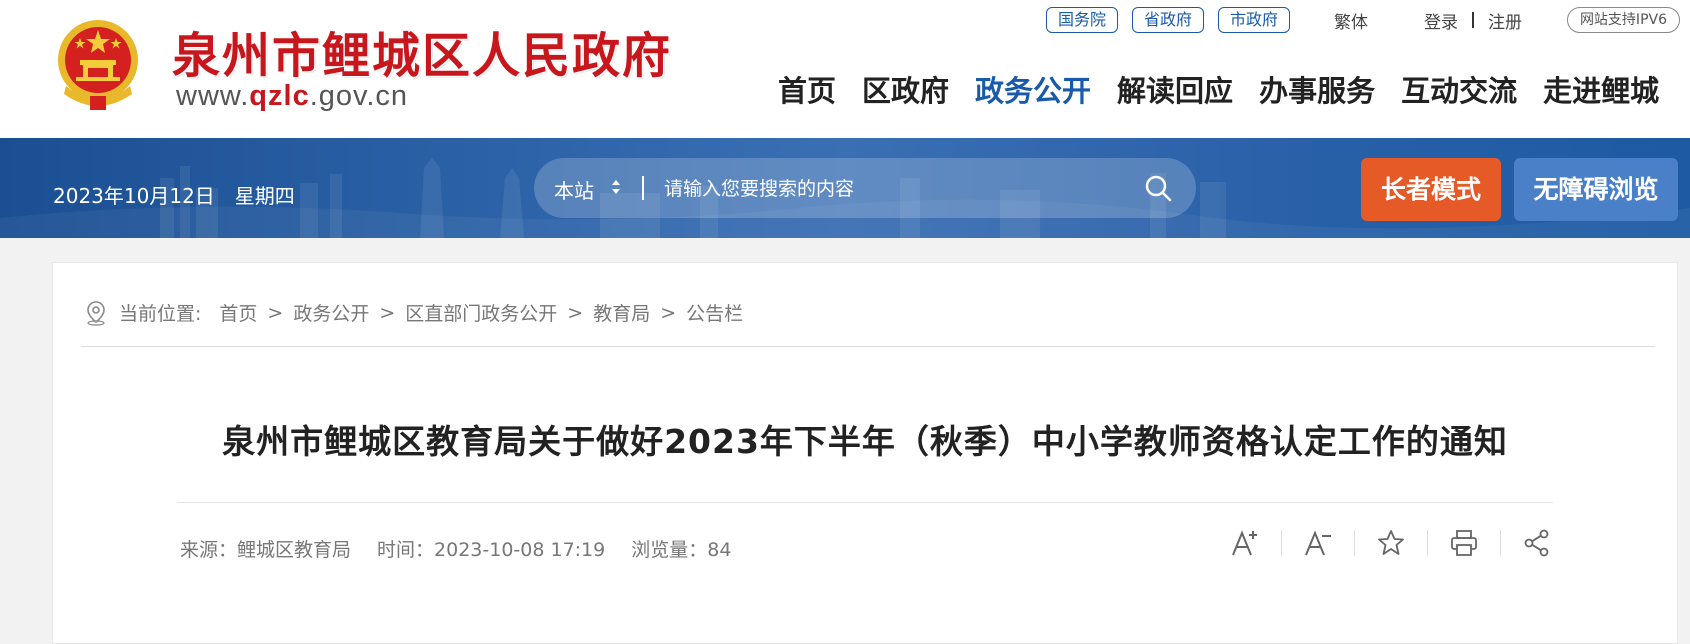  I want to click on breadcrumb-government-affairs: 政务公开, so click(331, 312).